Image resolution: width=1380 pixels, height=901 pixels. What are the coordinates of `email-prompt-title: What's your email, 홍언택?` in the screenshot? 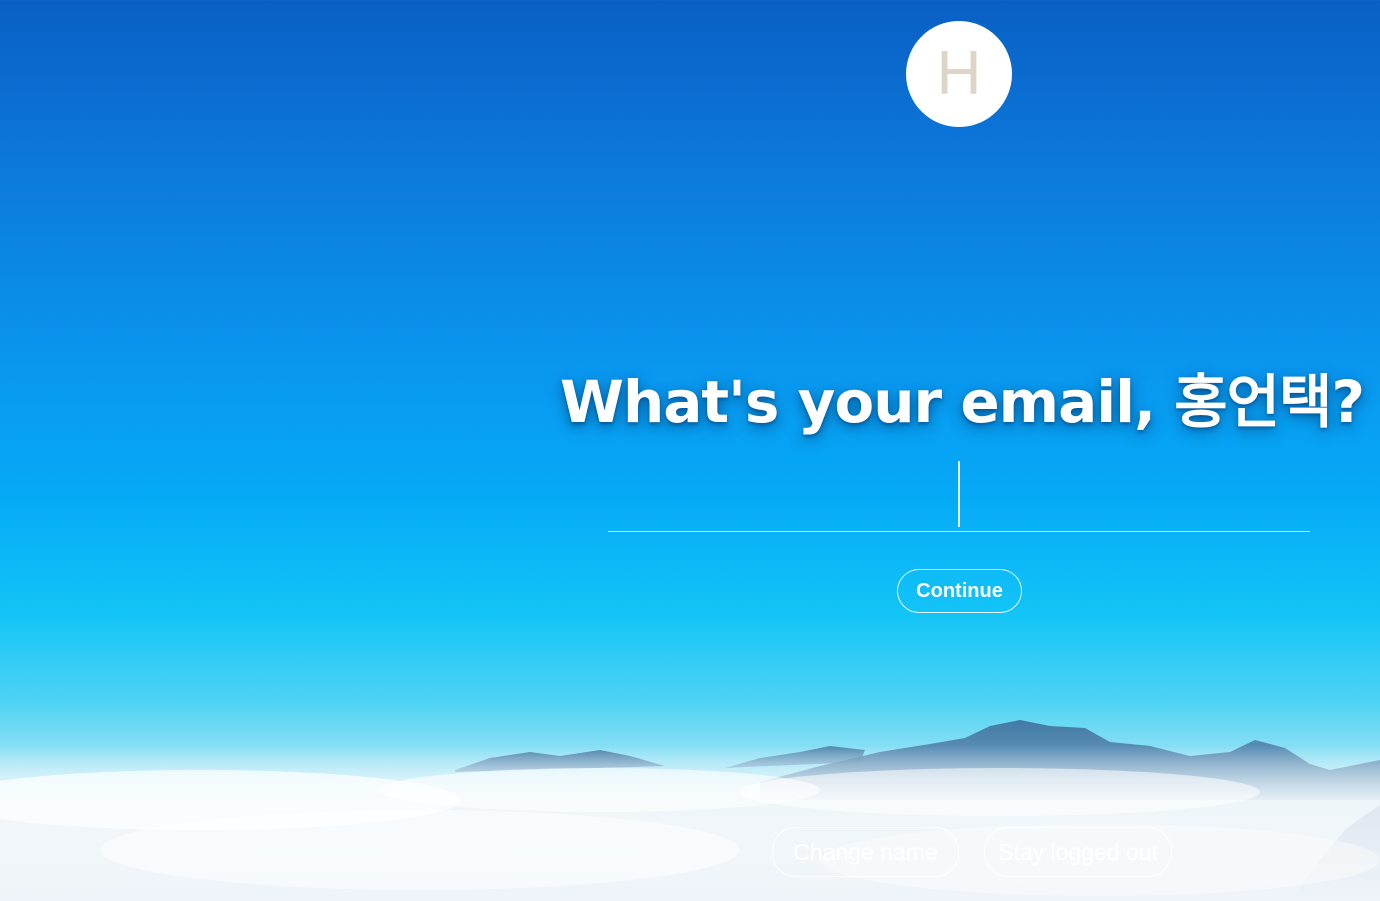 It's located at (962, 402).